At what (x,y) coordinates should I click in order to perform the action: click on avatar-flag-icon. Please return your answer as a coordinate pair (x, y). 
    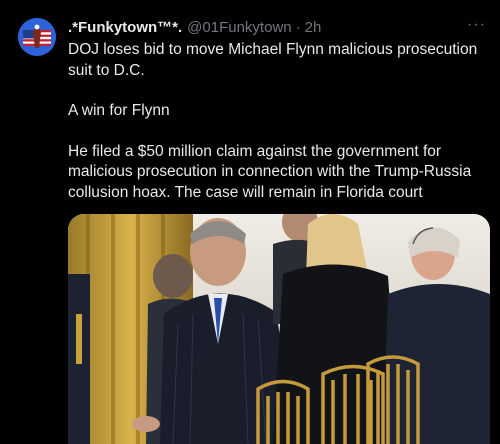
    Looking at the image, I should click on (37, 37).